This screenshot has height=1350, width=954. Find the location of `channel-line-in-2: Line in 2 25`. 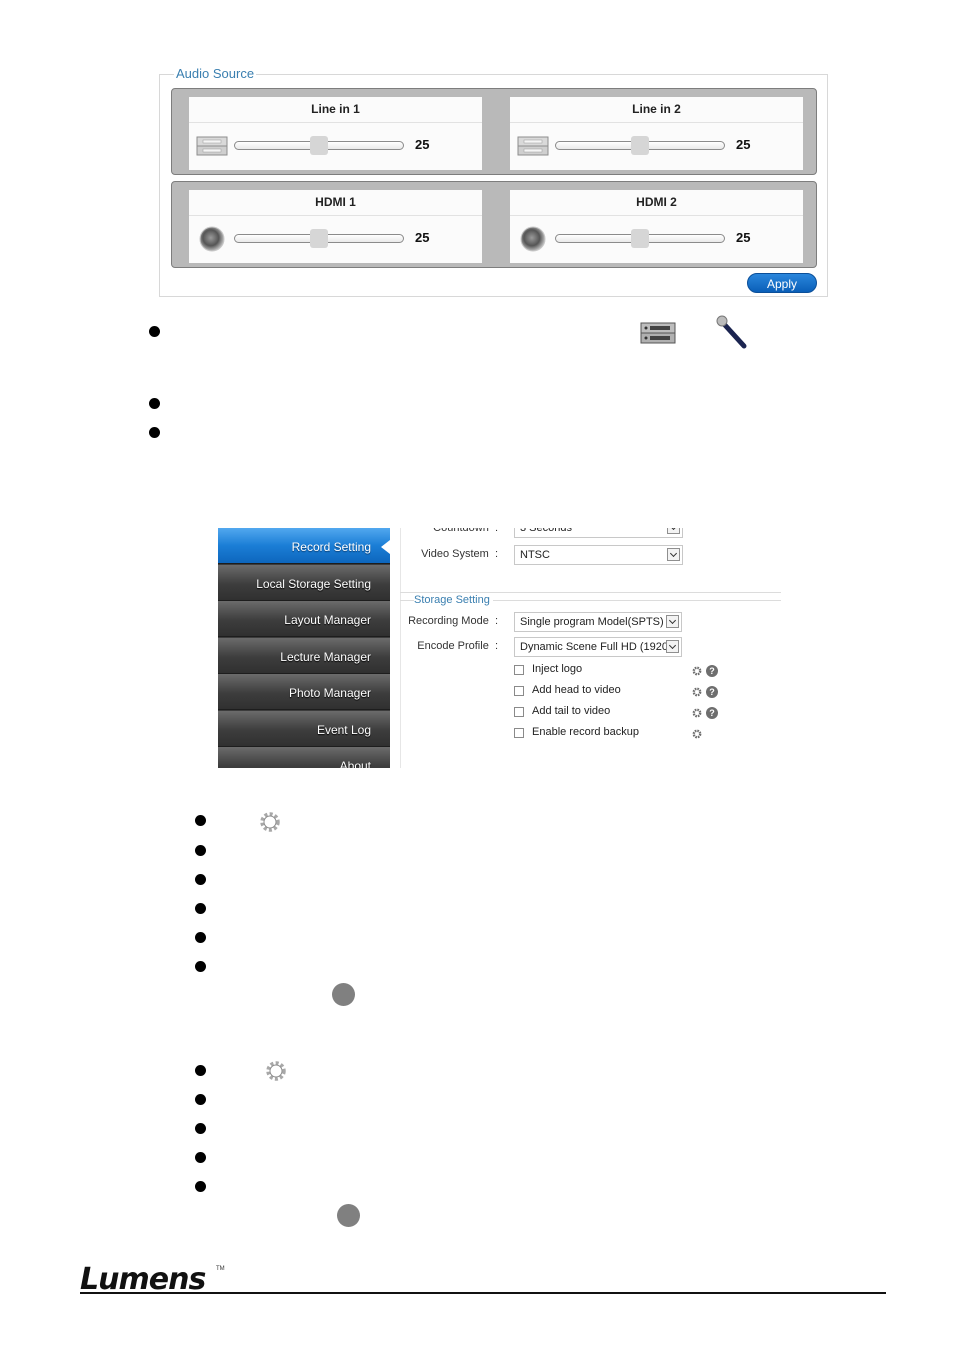

channel-line-in-2: Line in 2 25 is located at coordinates (656, 133).